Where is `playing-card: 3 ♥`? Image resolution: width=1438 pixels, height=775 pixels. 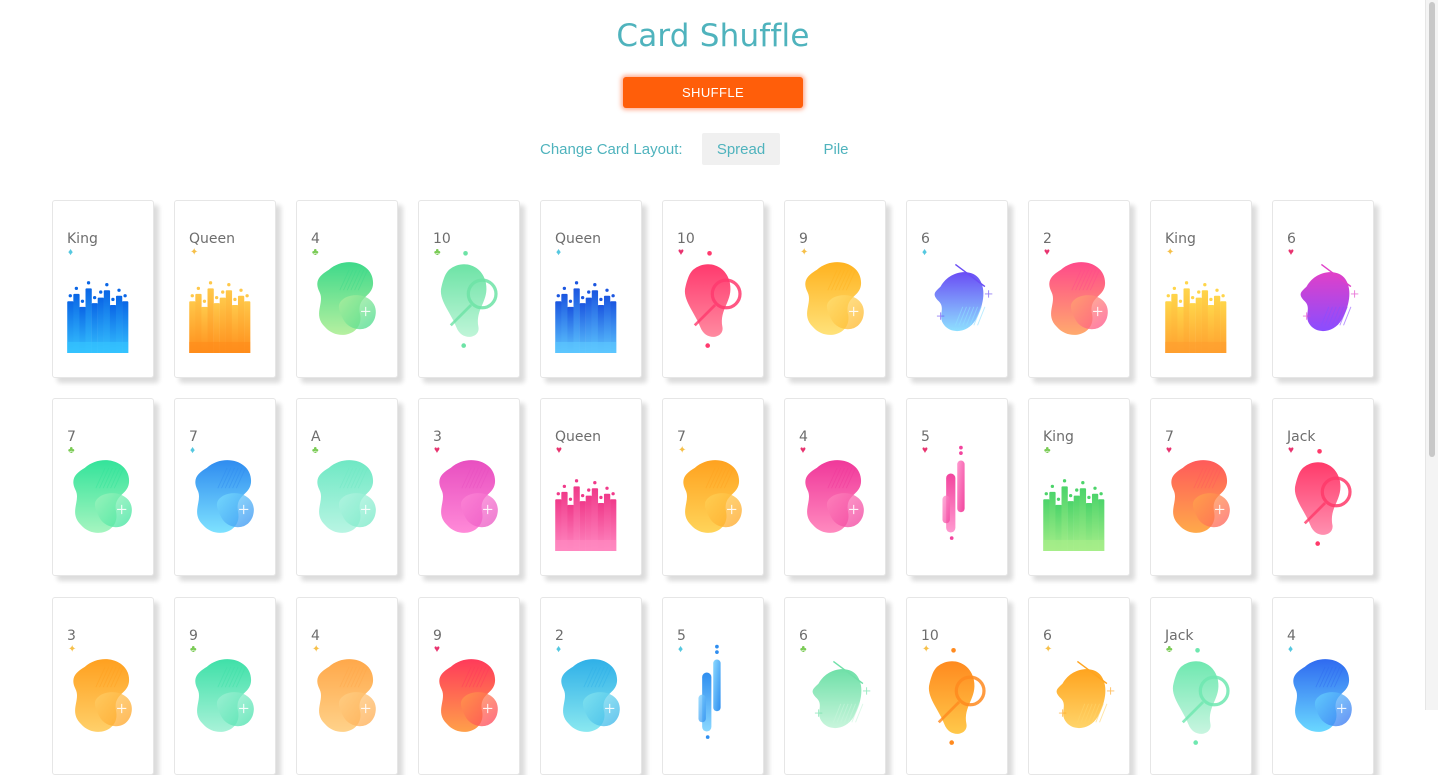
playing-card: 3 ♥ is located at coordinates (469, 487).